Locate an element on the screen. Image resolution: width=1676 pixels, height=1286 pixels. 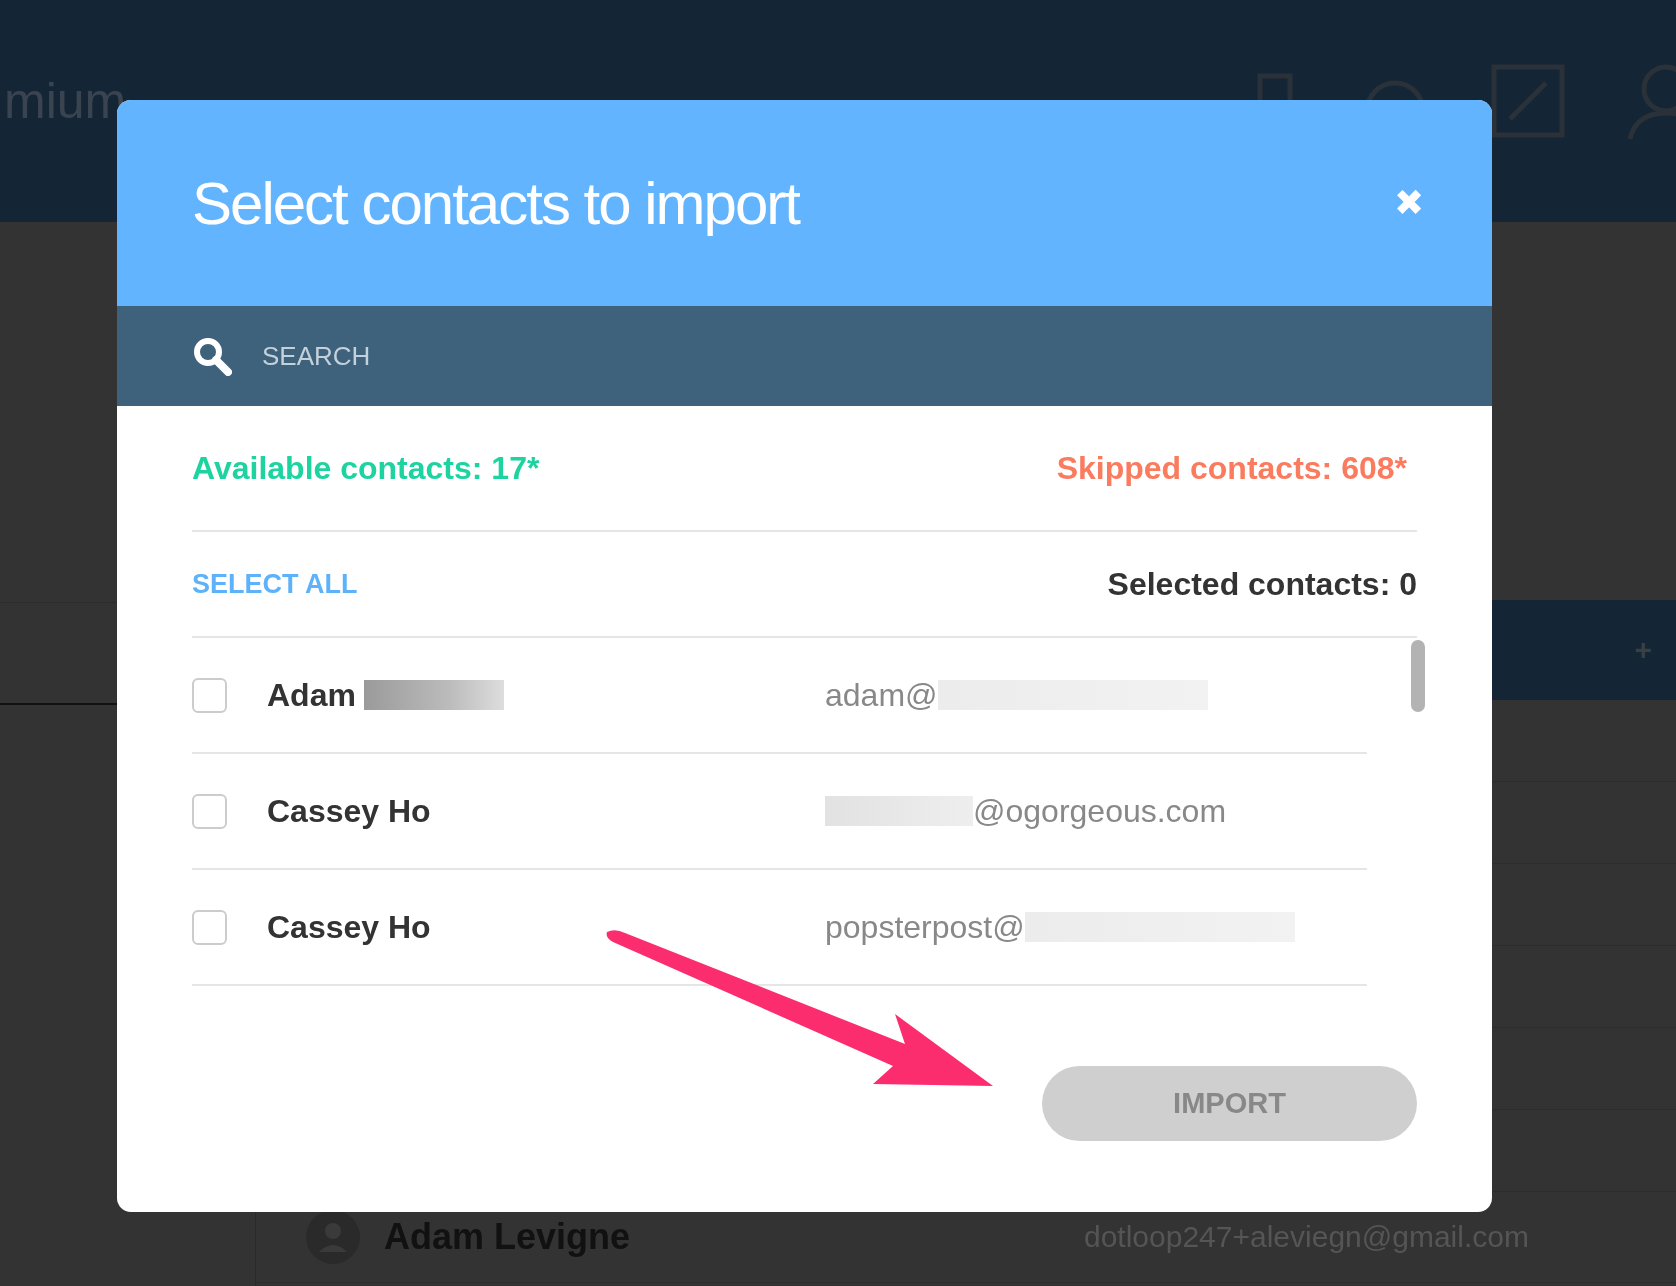
skipped-count: Skipped contacts: 608* is located at coordinates (1231, 468).